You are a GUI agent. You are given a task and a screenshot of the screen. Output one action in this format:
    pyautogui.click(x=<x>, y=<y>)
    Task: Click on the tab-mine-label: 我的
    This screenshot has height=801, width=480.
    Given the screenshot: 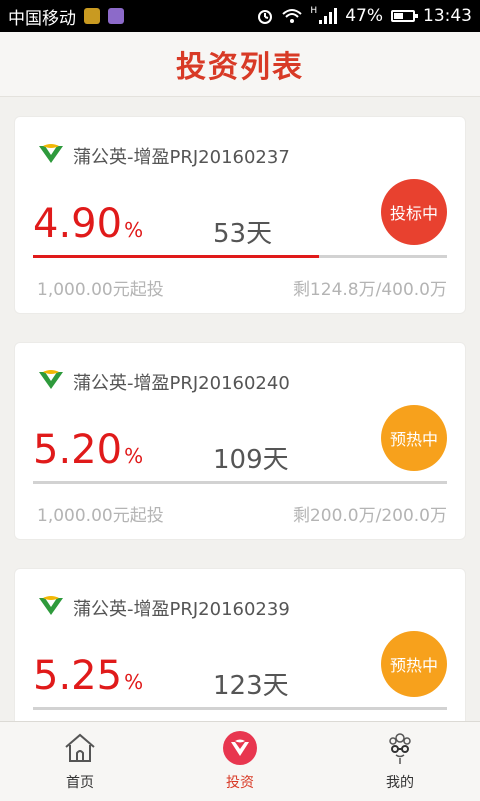 What is the action you would take?
    pyautogui.click(x=400, y=783)
    